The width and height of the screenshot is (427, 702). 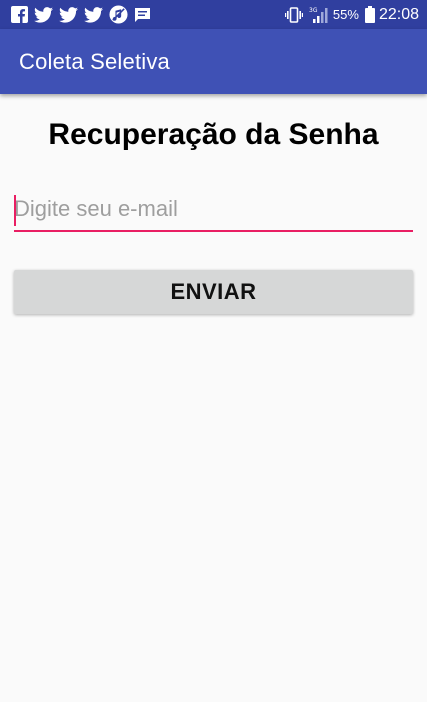 What do you see at coordinates (118, 14) in the screenshot?
I see `music-disabled-icon` at bounding box center [118, 14].